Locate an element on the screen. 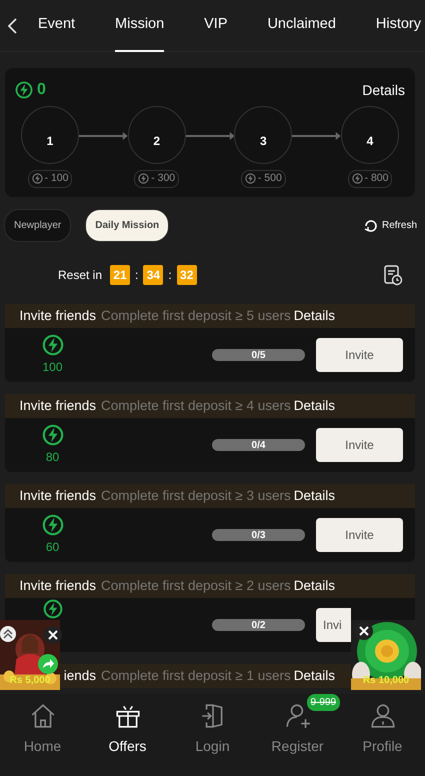  step-circle: 1 is located at coordinates (50, 135).